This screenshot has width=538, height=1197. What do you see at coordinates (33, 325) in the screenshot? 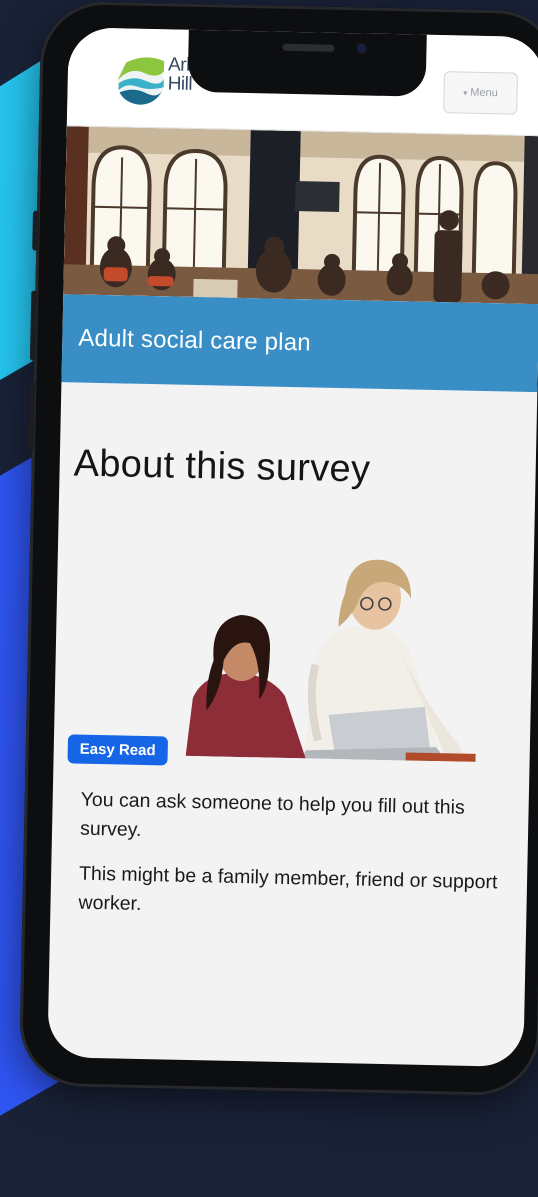
I see `phone-volume-up-button` at bounding box center [33, 325].